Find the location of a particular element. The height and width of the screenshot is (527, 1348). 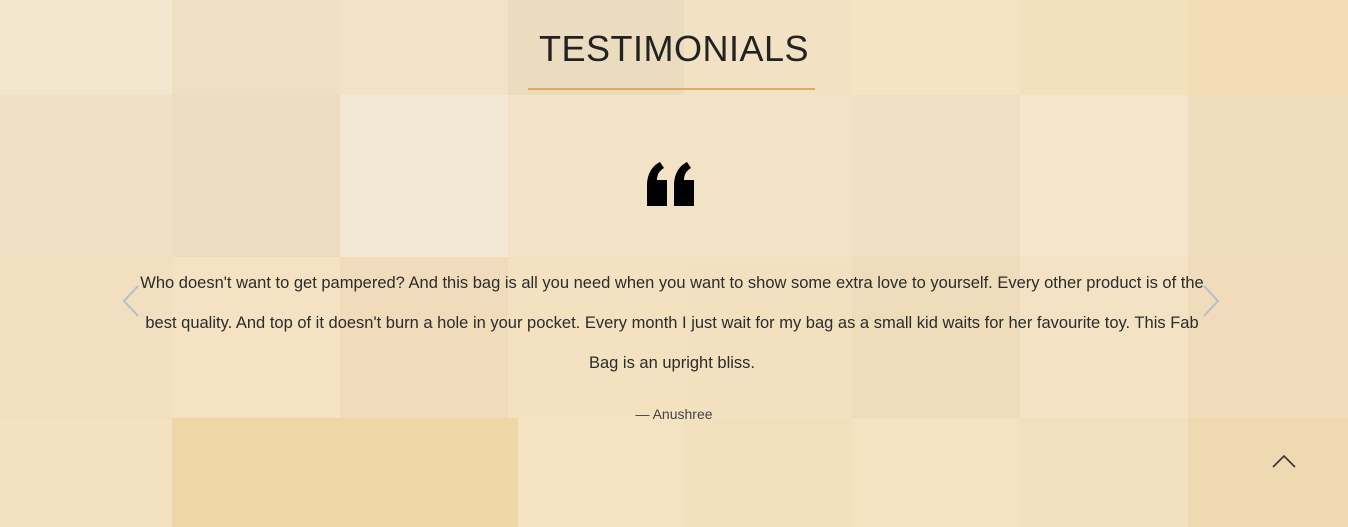

chevron-right-icon is located at coordinates (1211, 301).